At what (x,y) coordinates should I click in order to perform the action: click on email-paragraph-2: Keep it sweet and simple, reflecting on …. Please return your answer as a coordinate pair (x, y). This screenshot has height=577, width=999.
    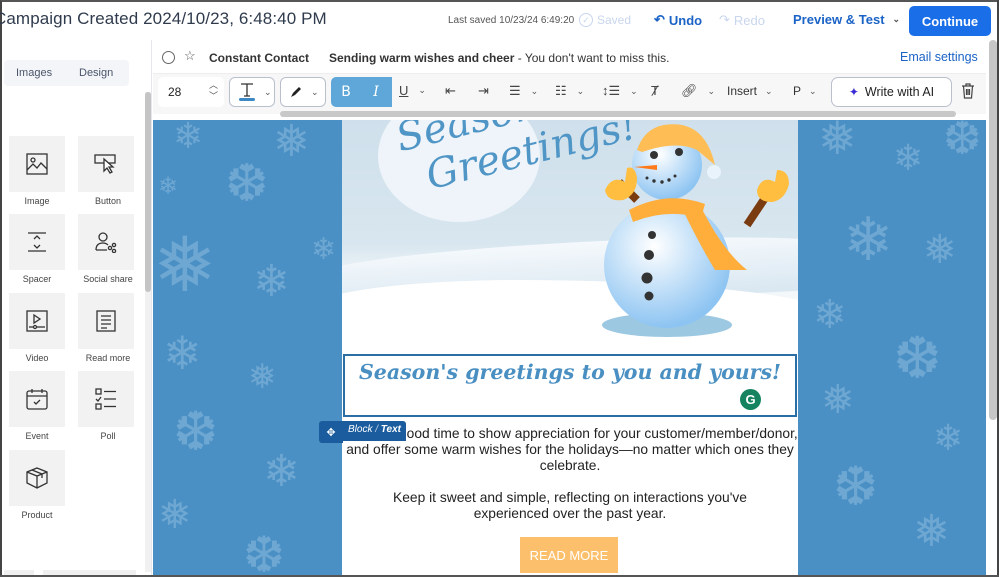
    Looking at the image, I should click on (570, 506).